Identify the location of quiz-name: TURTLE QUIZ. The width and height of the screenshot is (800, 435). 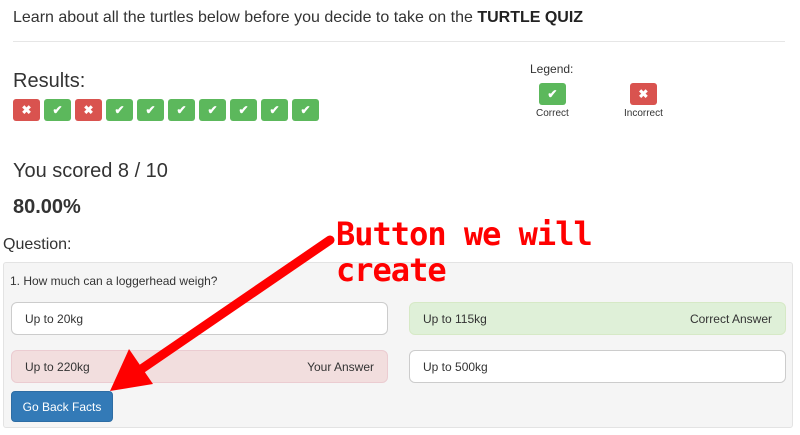
(530, 17).